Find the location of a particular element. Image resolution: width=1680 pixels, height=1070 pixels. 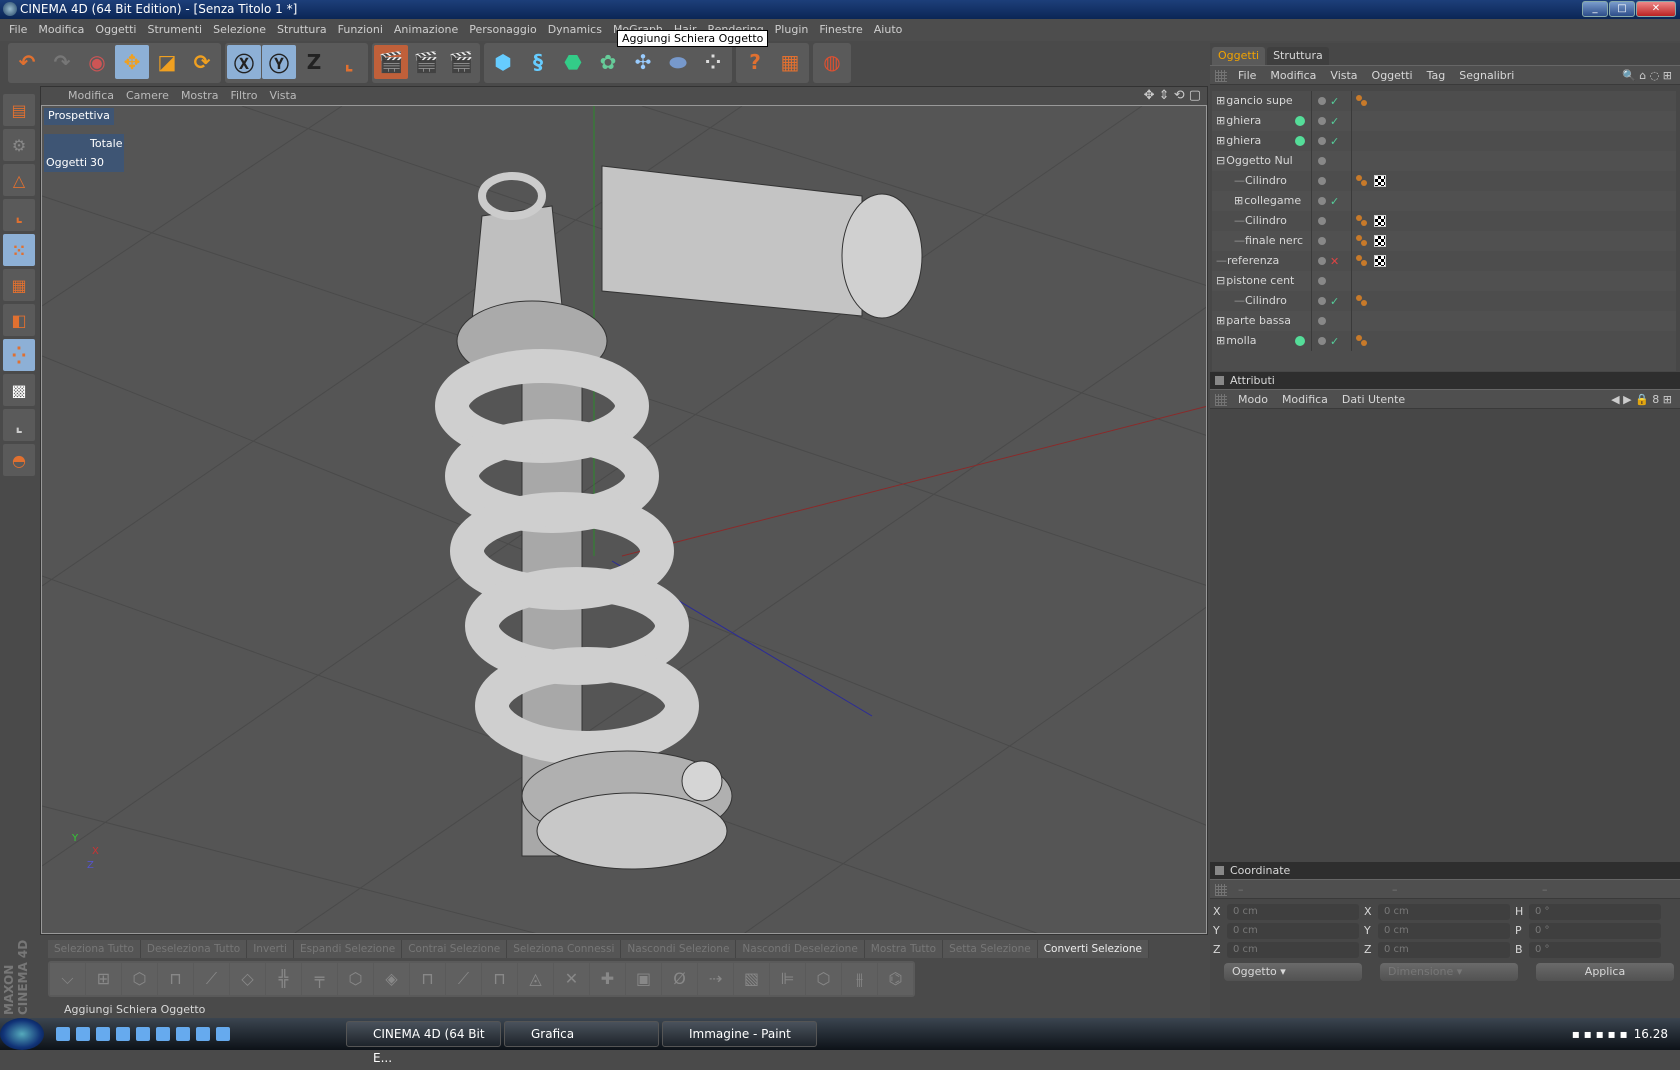

menu-finestre: Finestre is located at coordinates (843, 30).